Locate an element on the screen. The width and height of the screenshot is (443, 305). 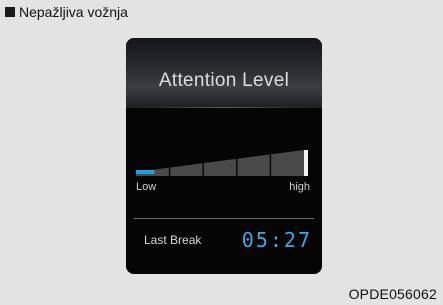
attention-level-bar is located at coordinates (224, 163).